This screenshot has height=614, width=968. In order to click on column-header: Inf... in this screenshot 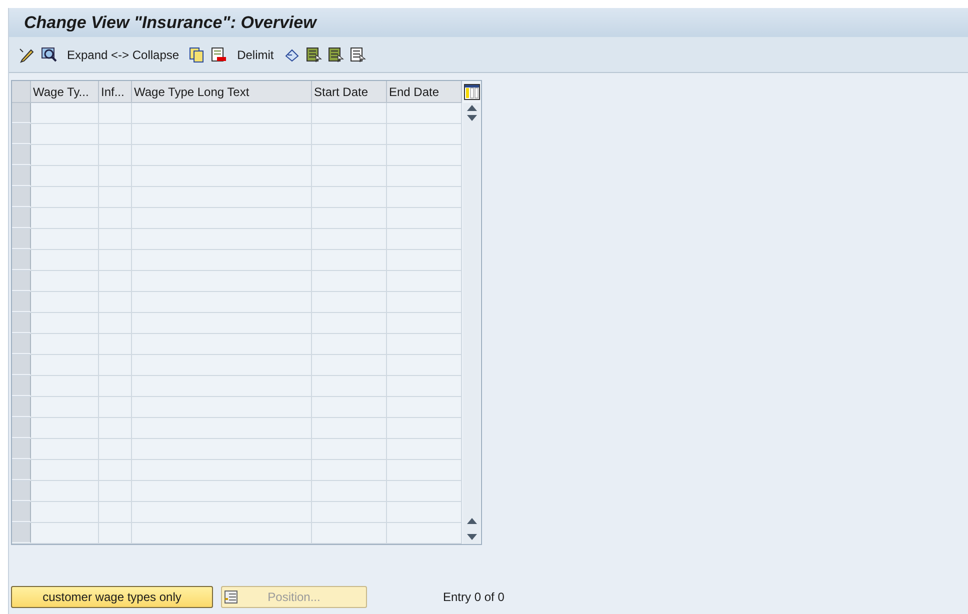, I will do `click(115, 91)`.